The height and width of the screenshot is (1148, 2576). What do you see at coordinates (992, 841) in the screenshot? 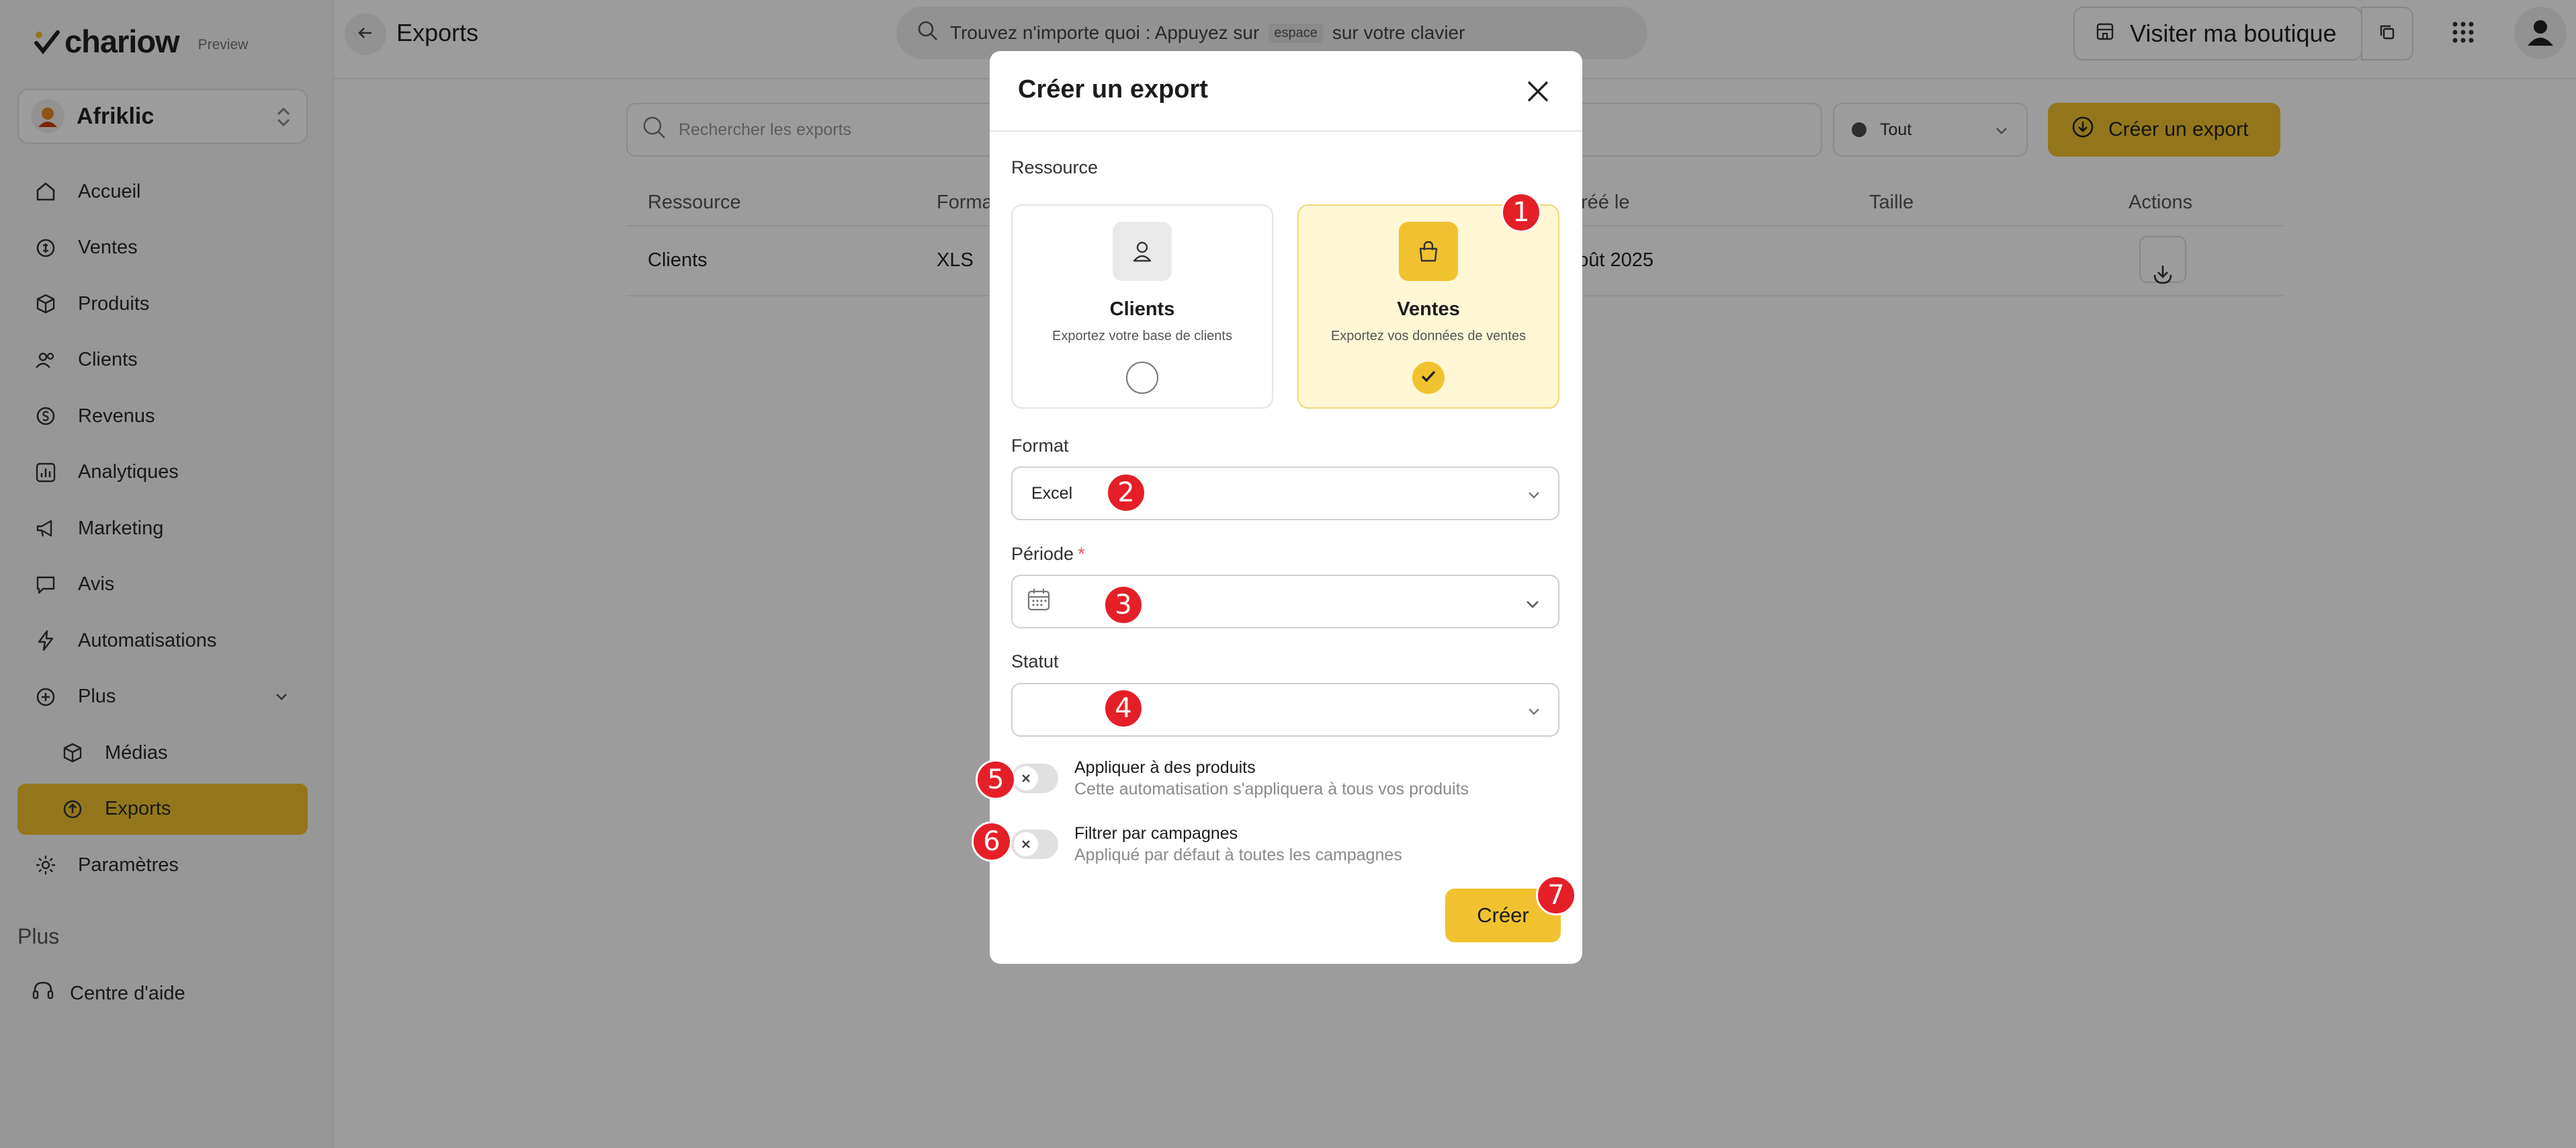
I see `annotation-marker-6: 6` at bounding box center [992, 841].